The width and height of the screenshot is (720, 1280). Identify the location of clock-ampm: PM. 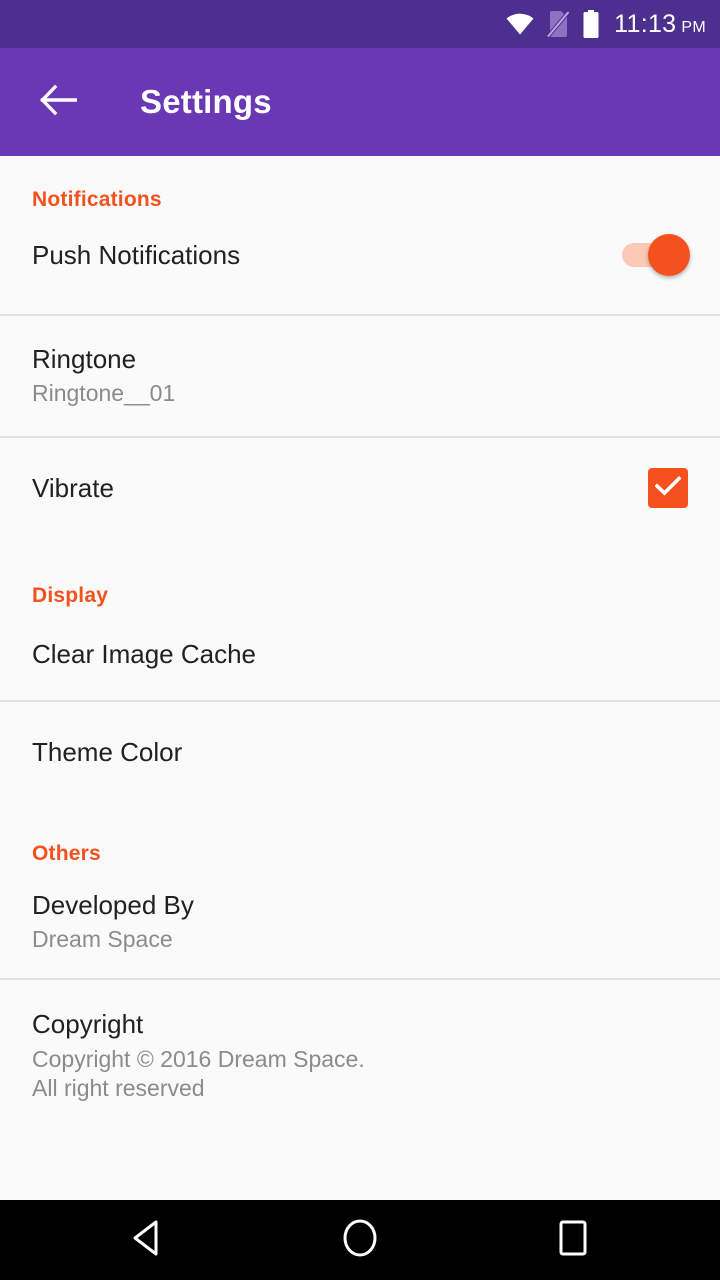
(693, 27).